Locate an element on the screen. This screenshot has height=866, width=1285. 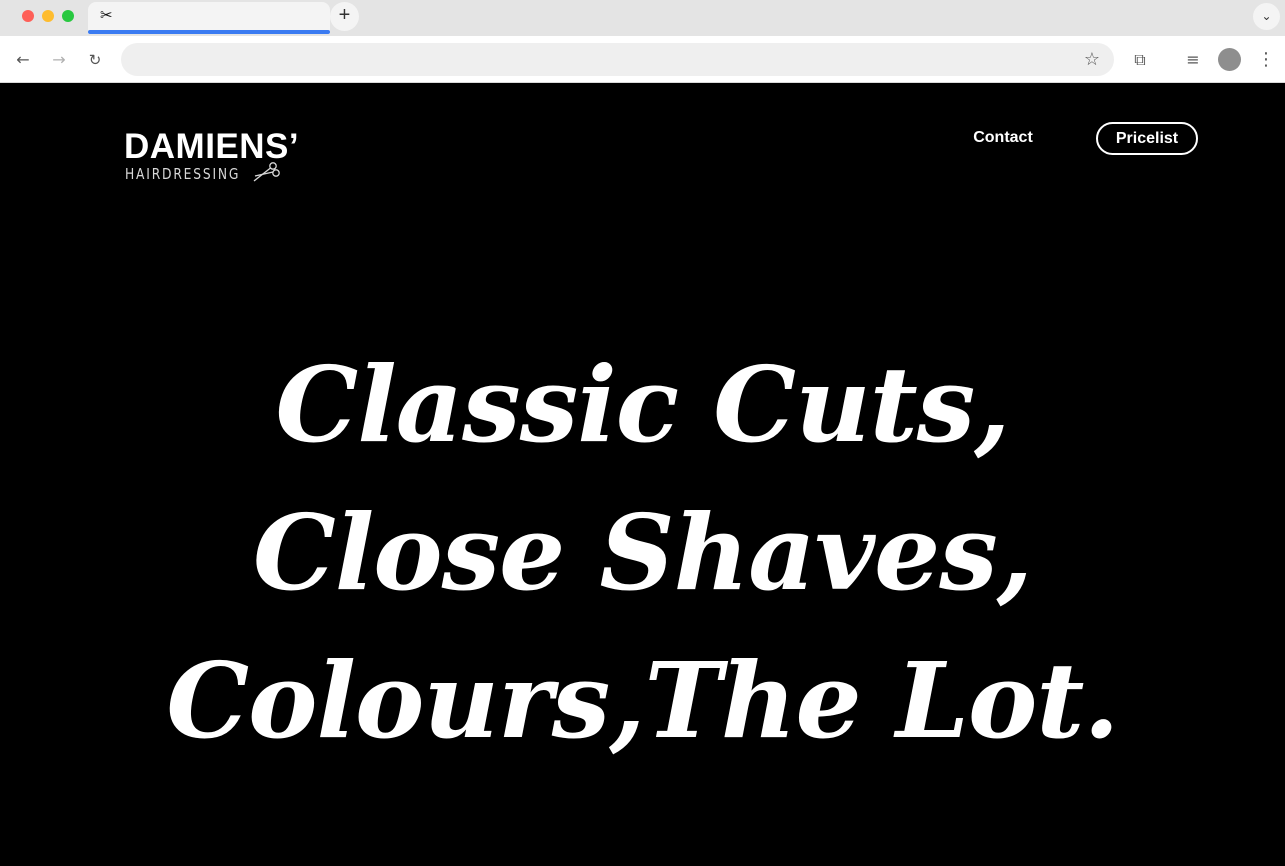
scissors-icon is located at coordinates (266, 172).